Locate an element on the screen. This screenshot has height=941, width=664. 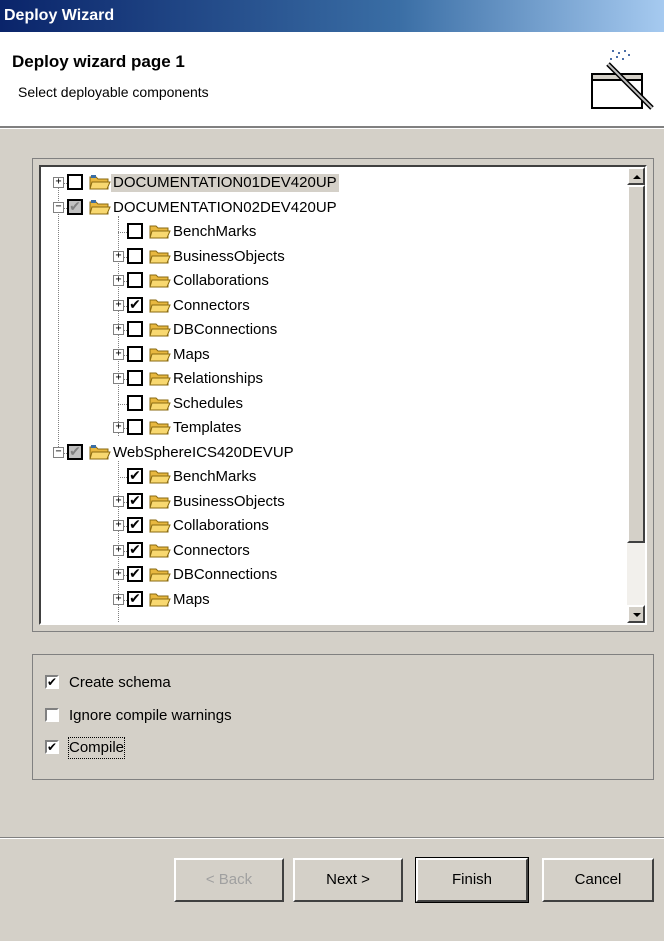
ignore-compile-warnings-label: Ignore compile warnings is located at coordinates (150, 715).